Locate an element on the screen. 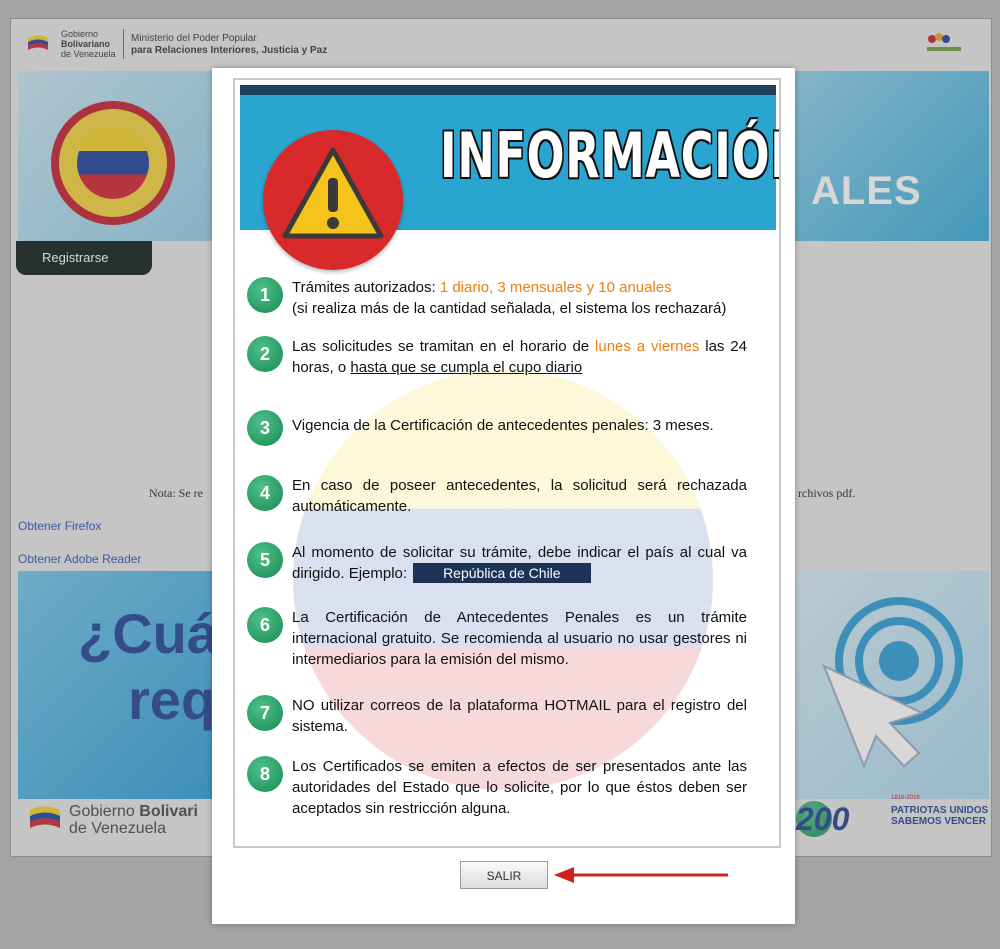  step-number-badge: 8 is located at coordinates (265, 774).